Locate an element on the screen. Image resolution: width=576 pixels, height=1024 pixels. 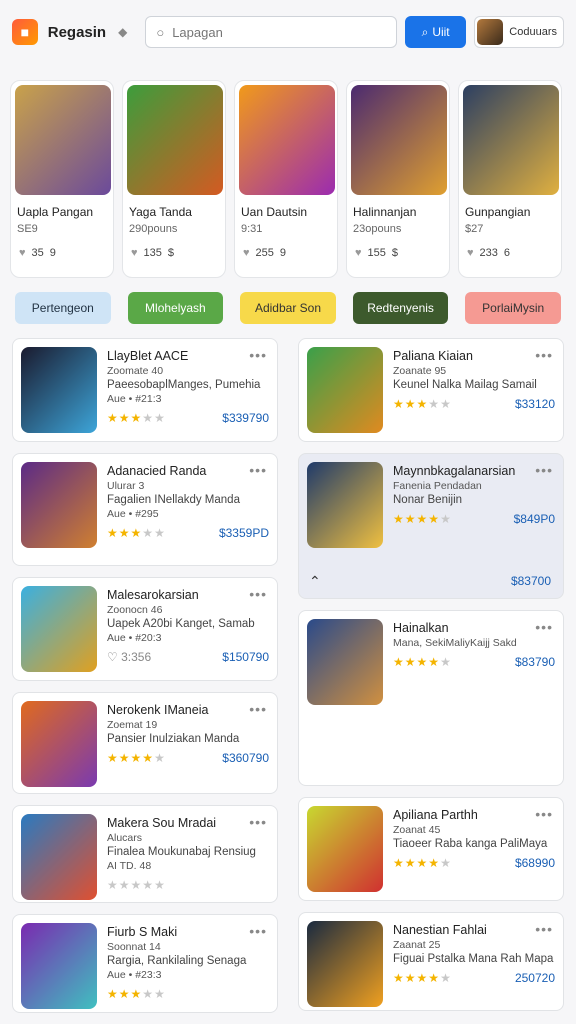
collapse-icon: ⌃ is located at coordinates (315, 581).